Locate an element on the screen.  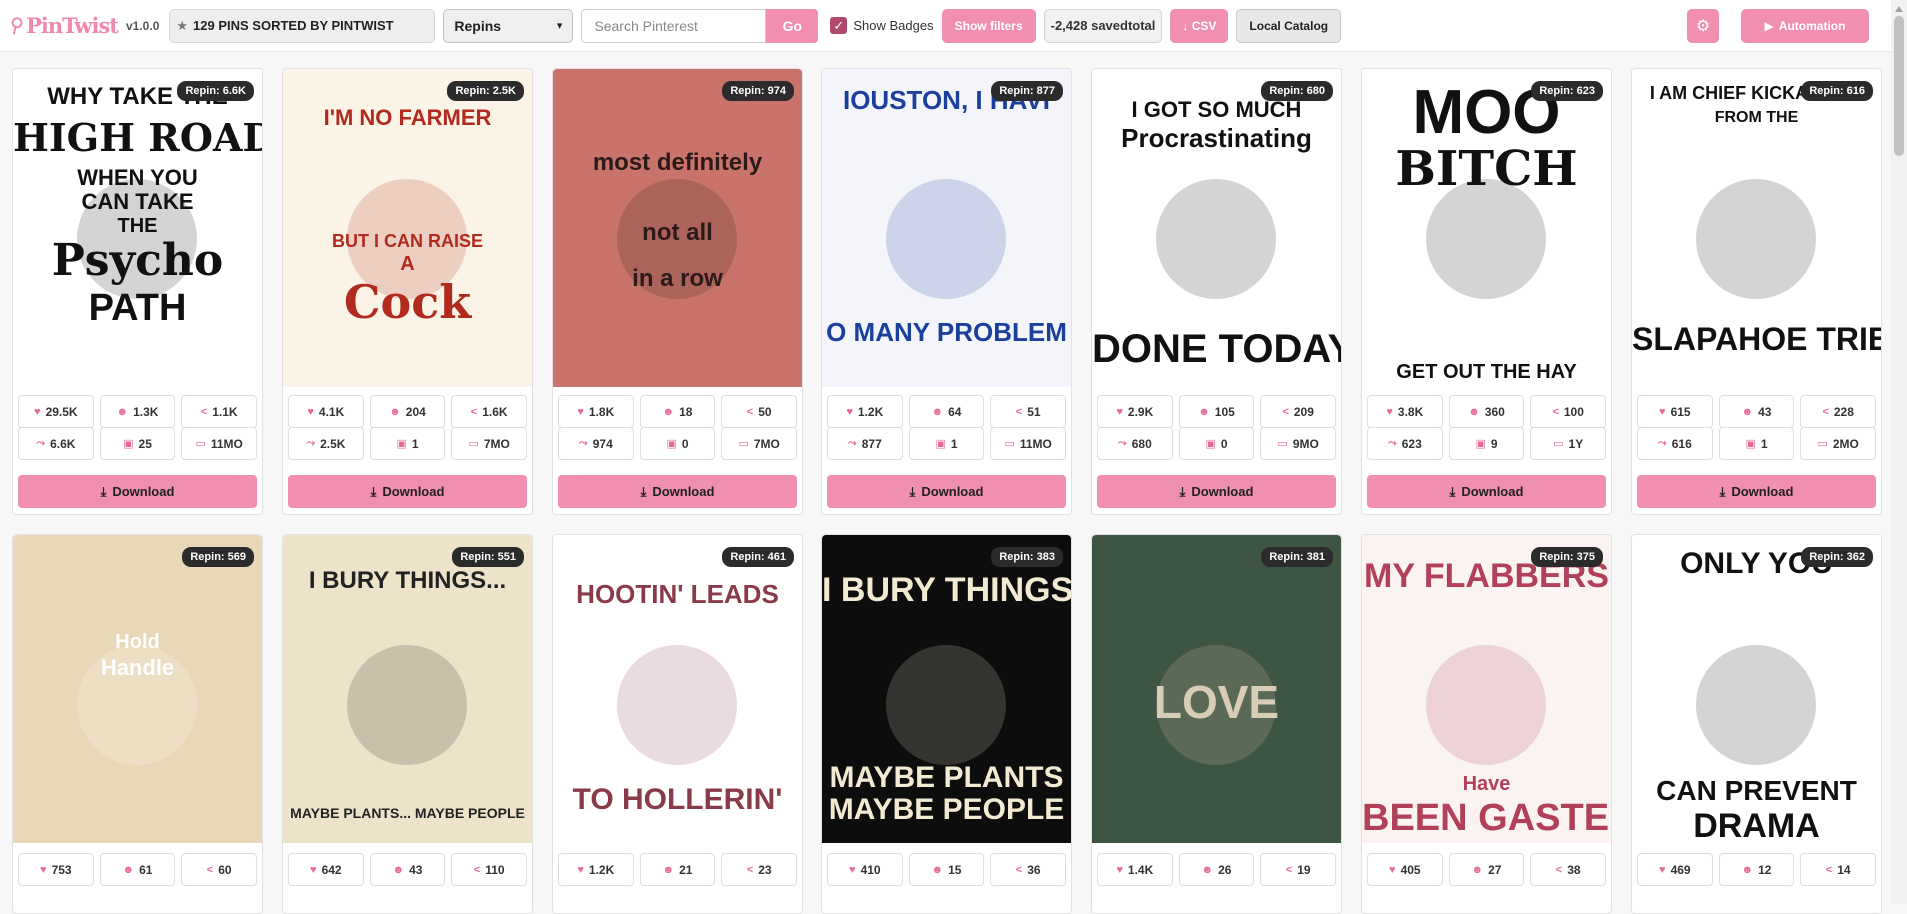
app-logo: PinTwist is located at coordinates (64, 26).